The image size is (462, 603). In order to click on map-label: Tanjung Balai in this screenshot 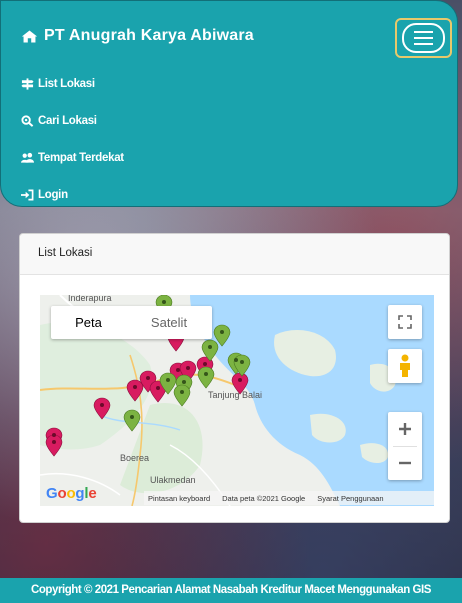, I will do `click(235, 395)`.